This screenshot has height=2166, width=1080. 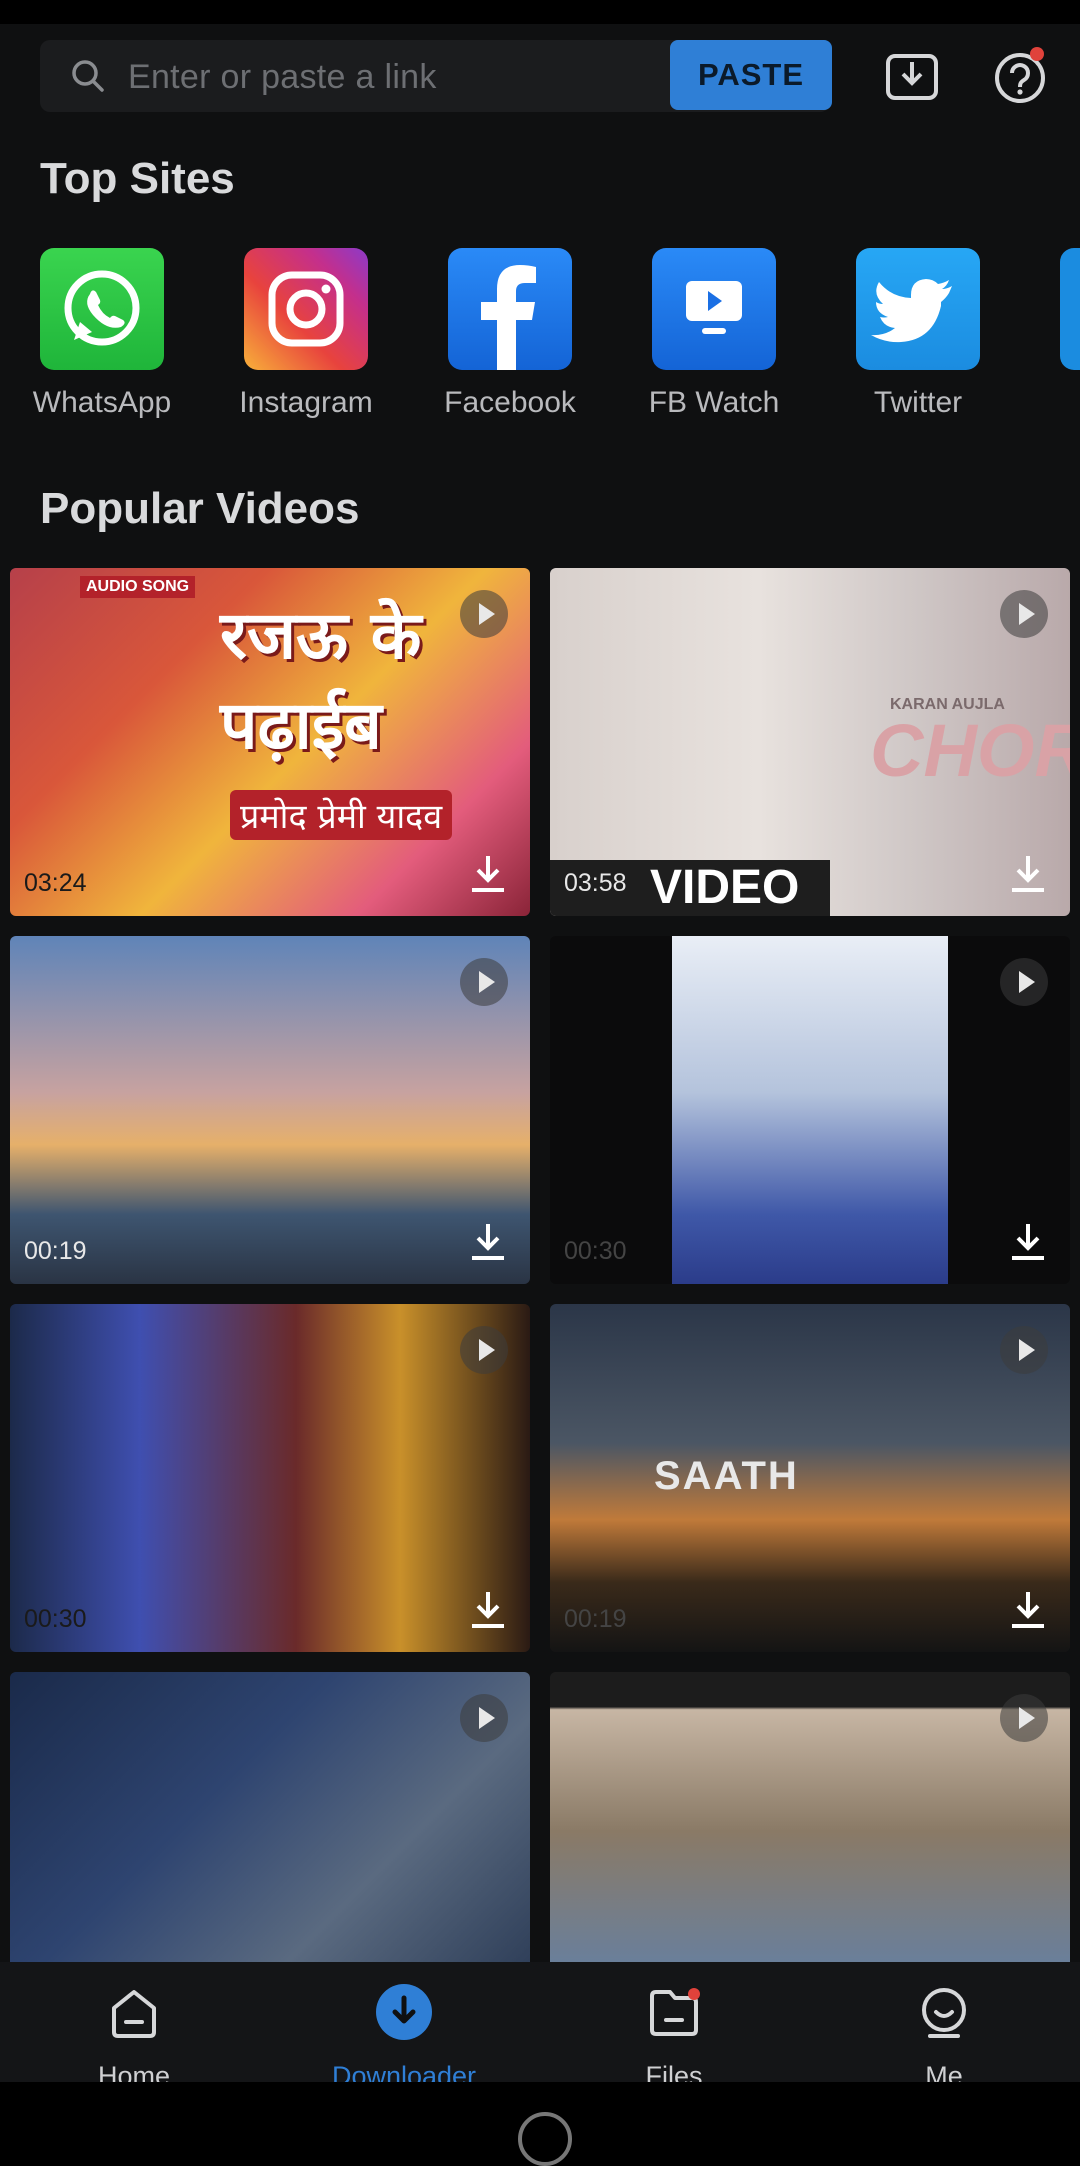 What do you see at coordinates (282, 77) in the screenshot?
I see `search-placeholder: Enter or paste a link` at bounding box center [282, 77].